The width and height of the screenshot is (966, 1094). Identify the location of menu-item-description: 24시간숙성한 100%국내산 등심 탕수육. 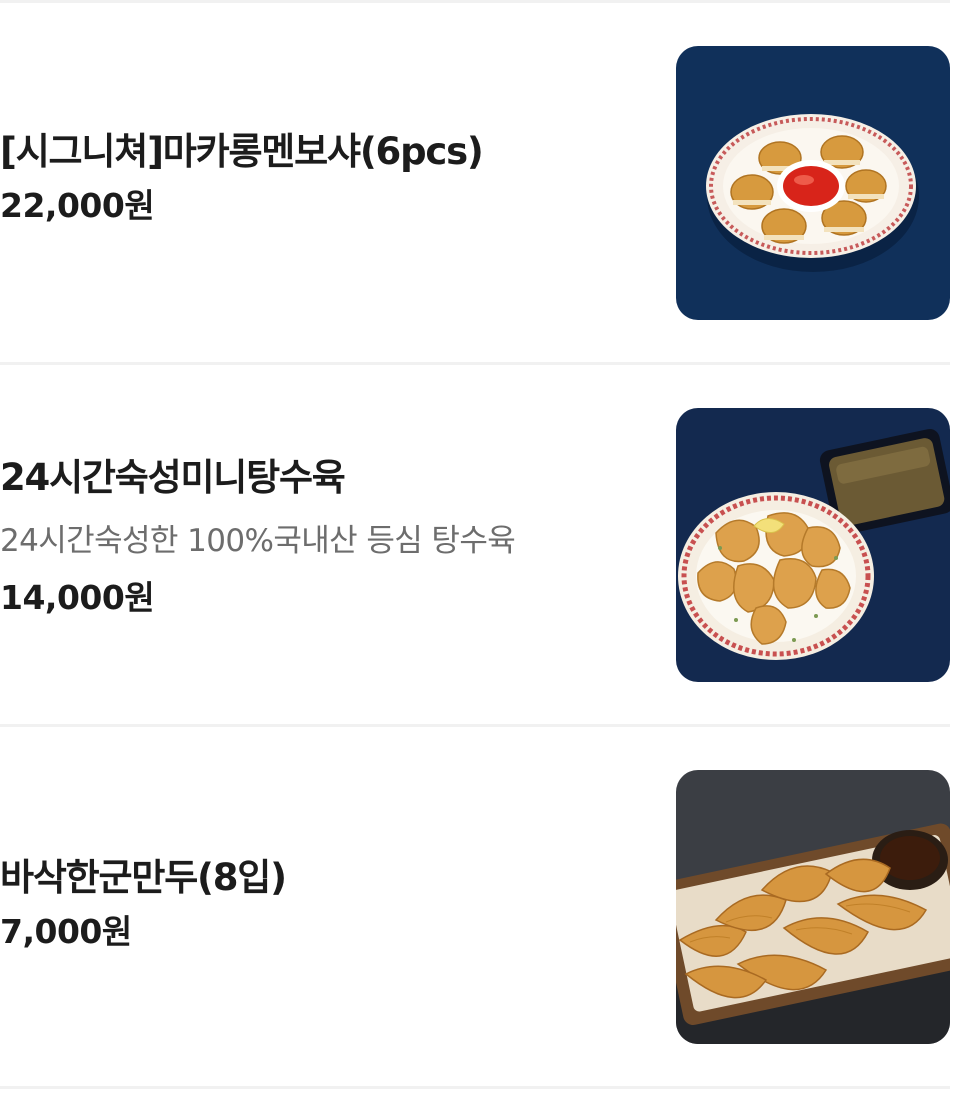
(258, 541).